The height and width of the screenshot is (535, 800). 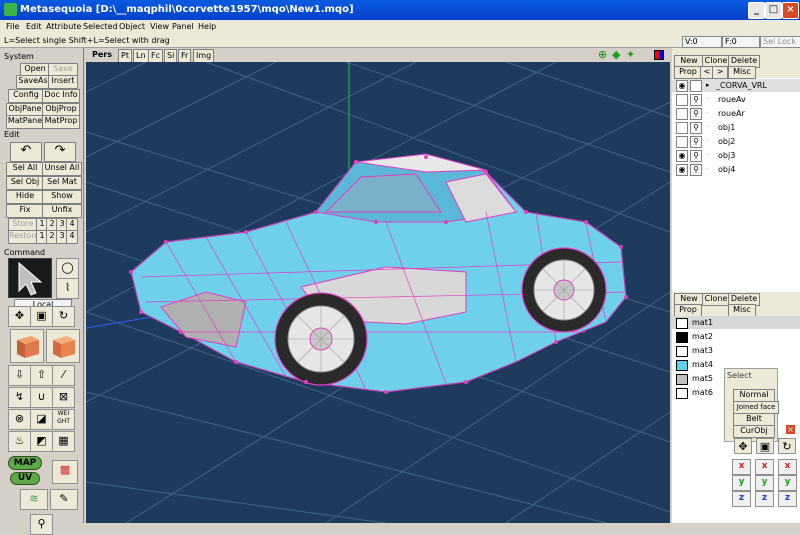 What do you see at coordinates (183, 26) in the screenshot?
I see `menu-panel: Panel` at bounding box center [183, 26].